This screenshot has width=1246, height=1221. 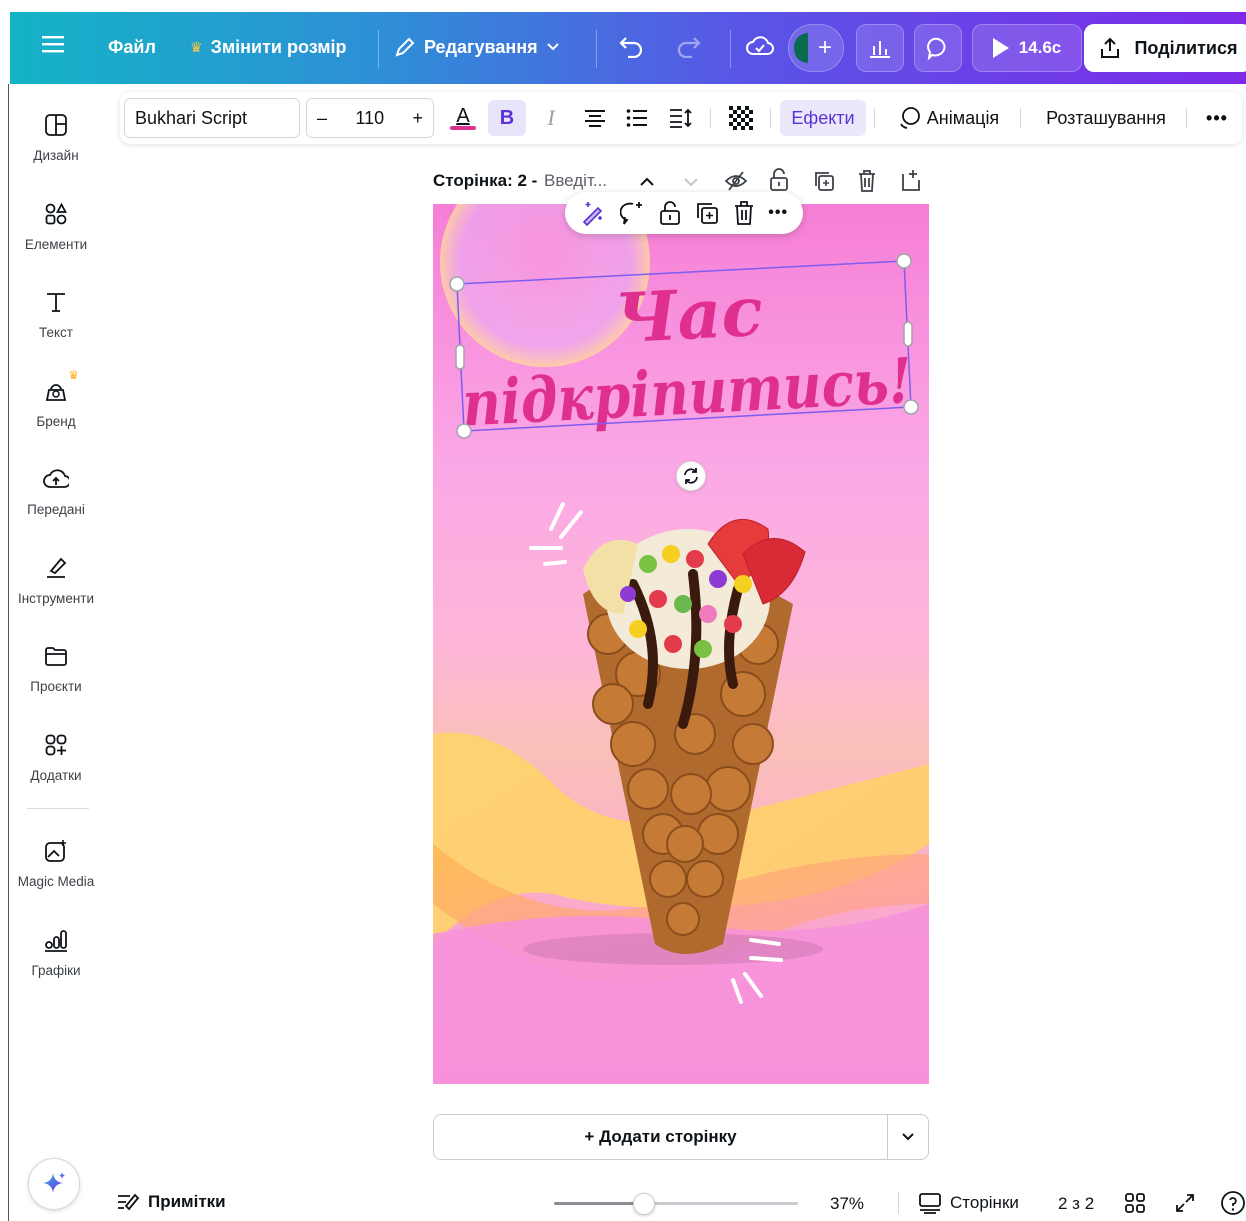 I want to click on animation-button: Анімація, so click(x=948, y=118).